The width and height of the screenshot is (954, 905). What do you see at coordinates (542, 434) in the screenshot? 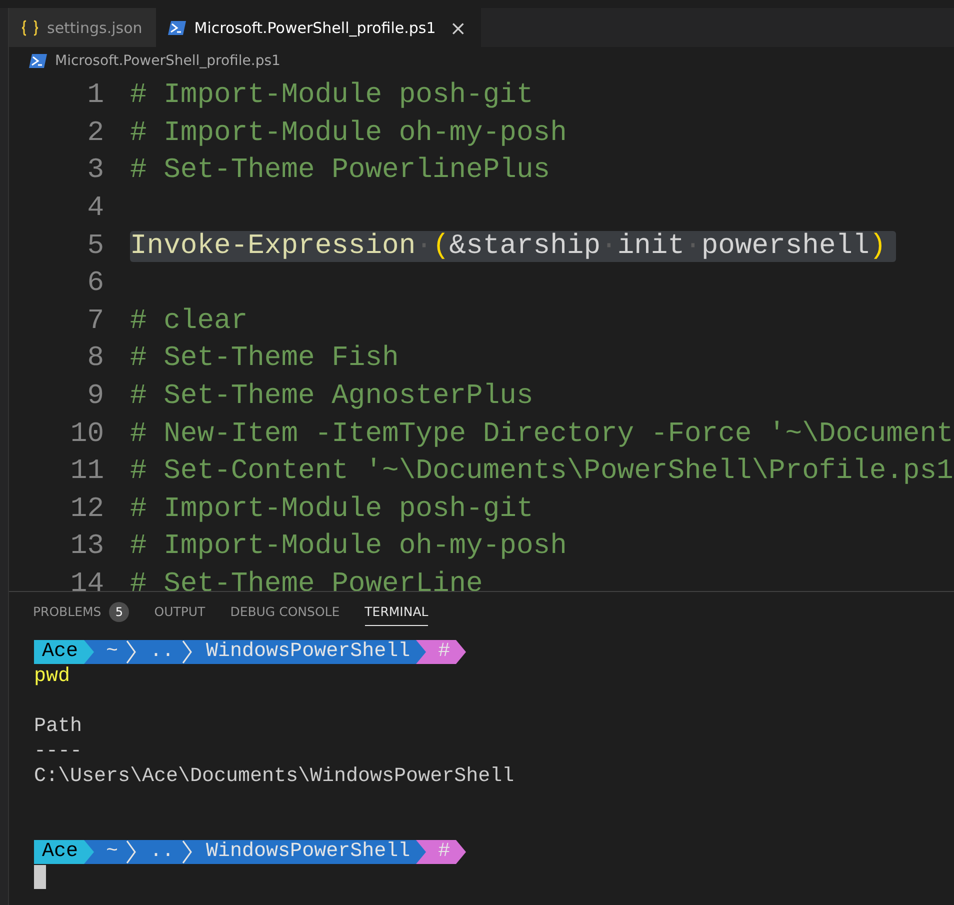
I see `code-line: # New-Item -ItemType Directory -Force '~\Document` at bounding box center [542, 434].